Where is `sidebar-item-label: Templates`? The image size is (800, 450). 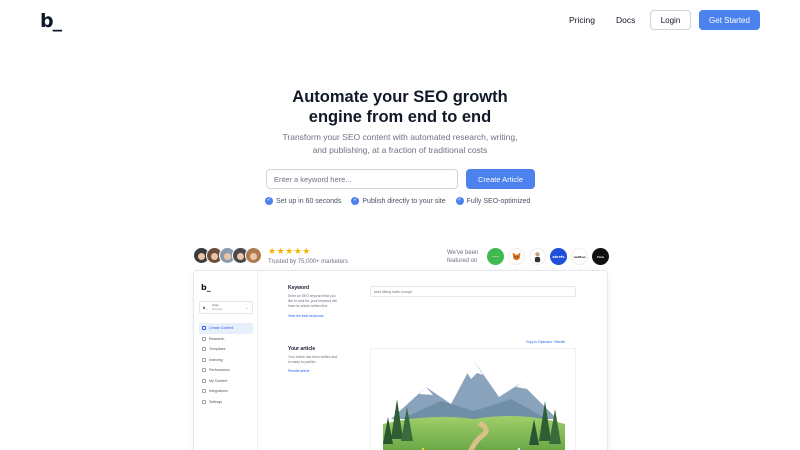 sidebar-item-label: Templates is located at coordinates (217, 349).